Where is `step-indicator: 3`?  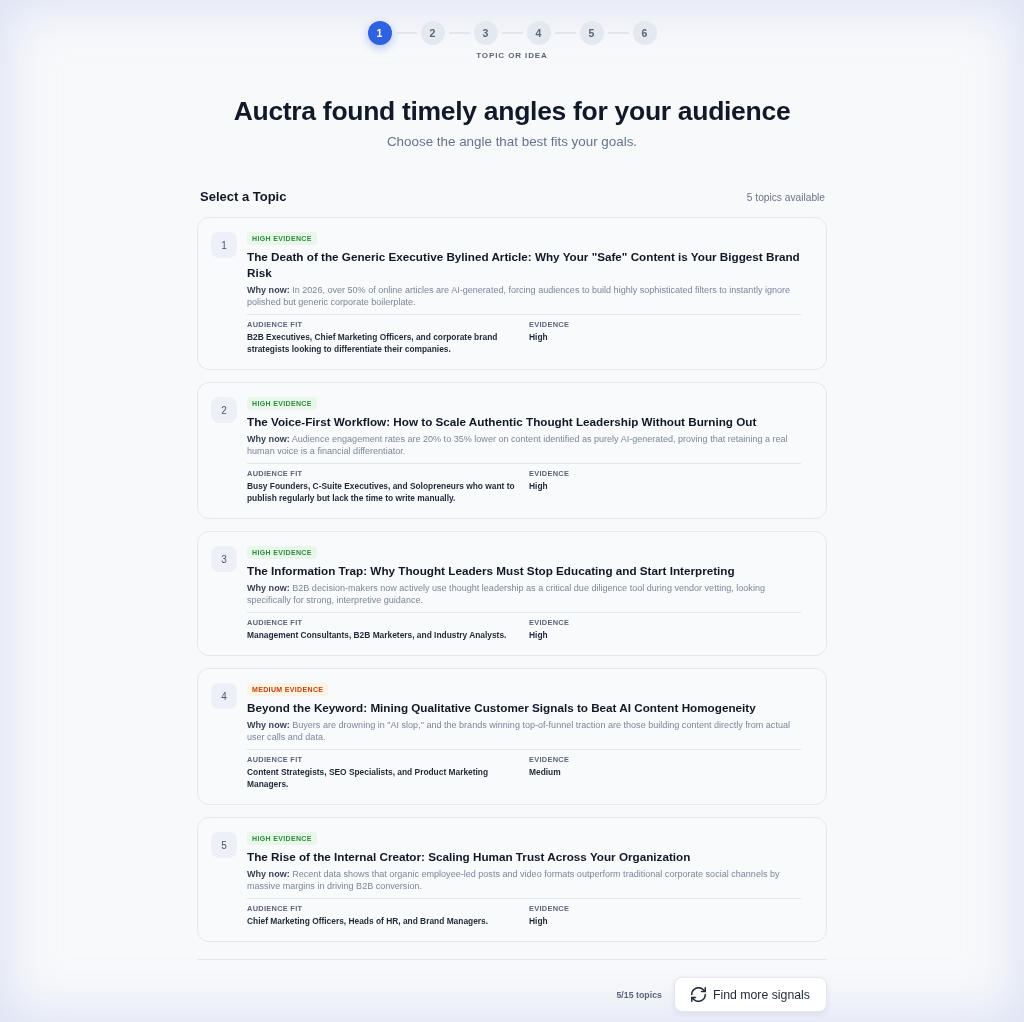
step-indicator: 3 is located at coordinates (485, 33).